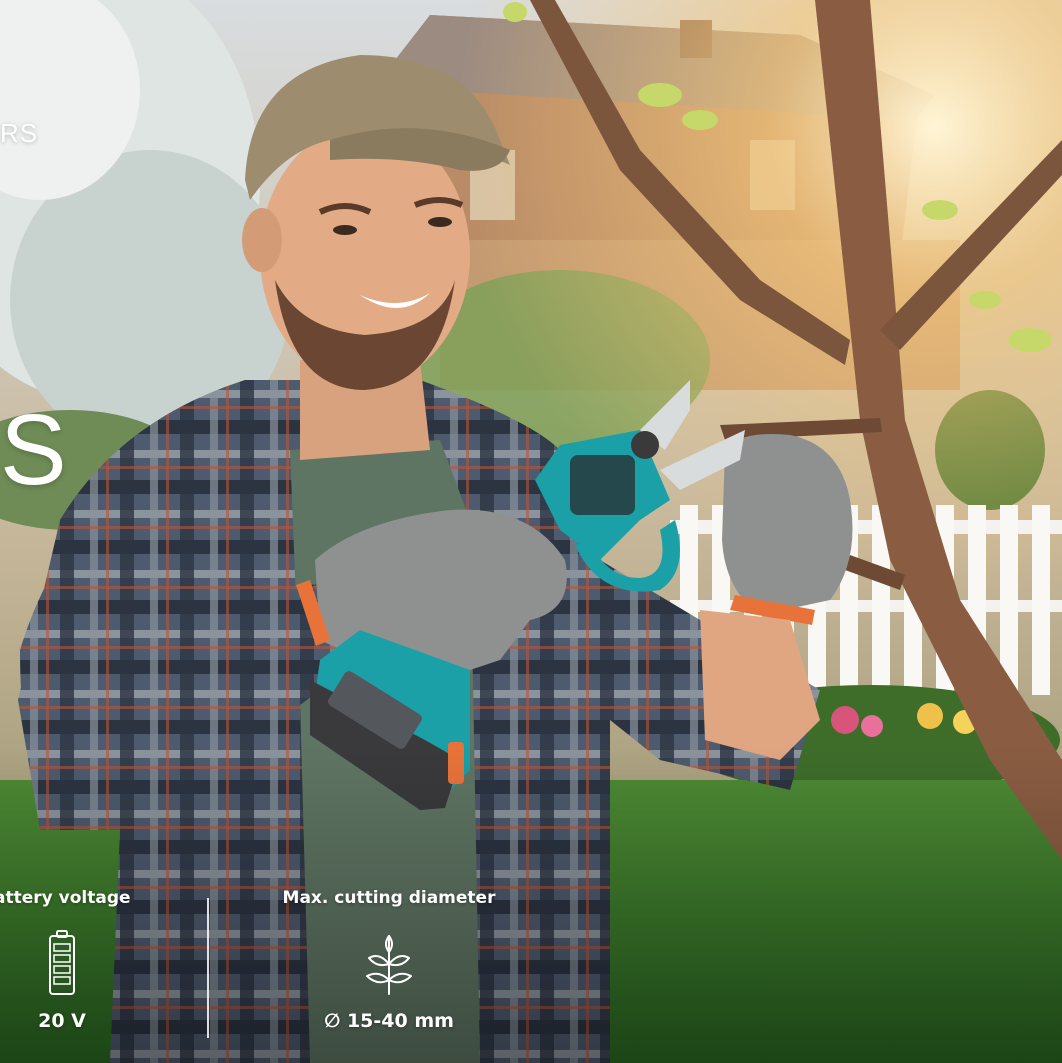  I want to click on battery-icon, so click(62, 962).